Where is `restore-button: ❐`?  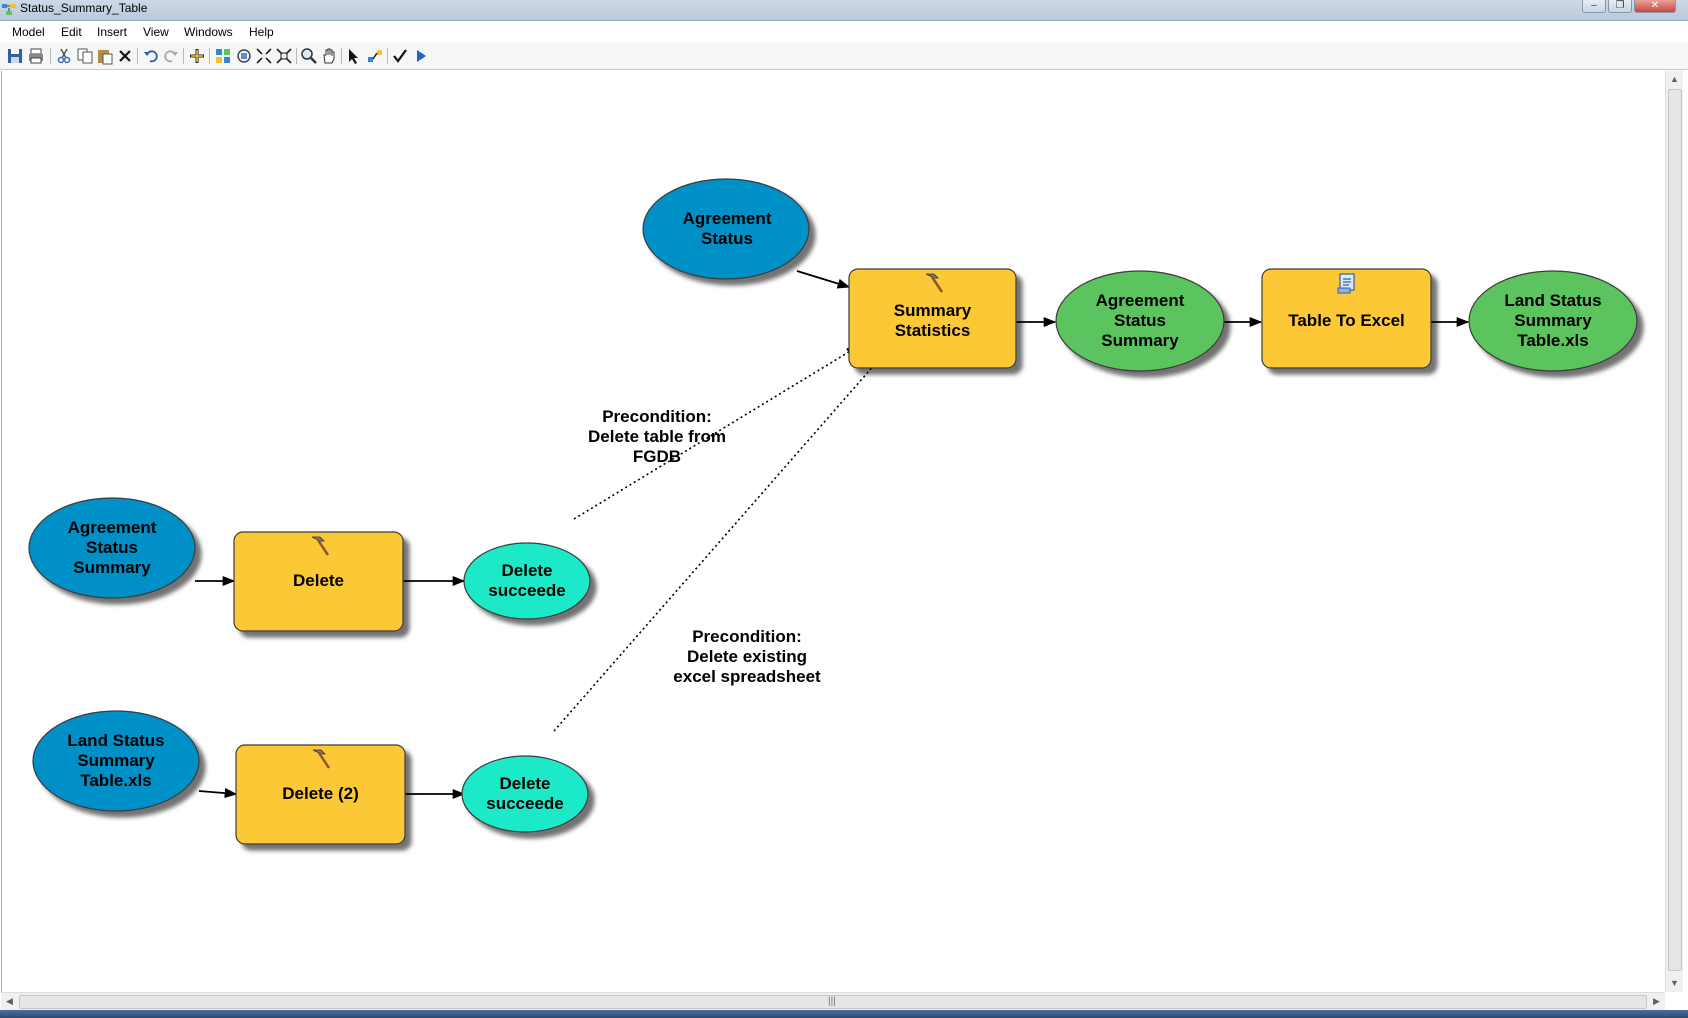 restore-button: ❐ is located at coordinates (1620, 6).